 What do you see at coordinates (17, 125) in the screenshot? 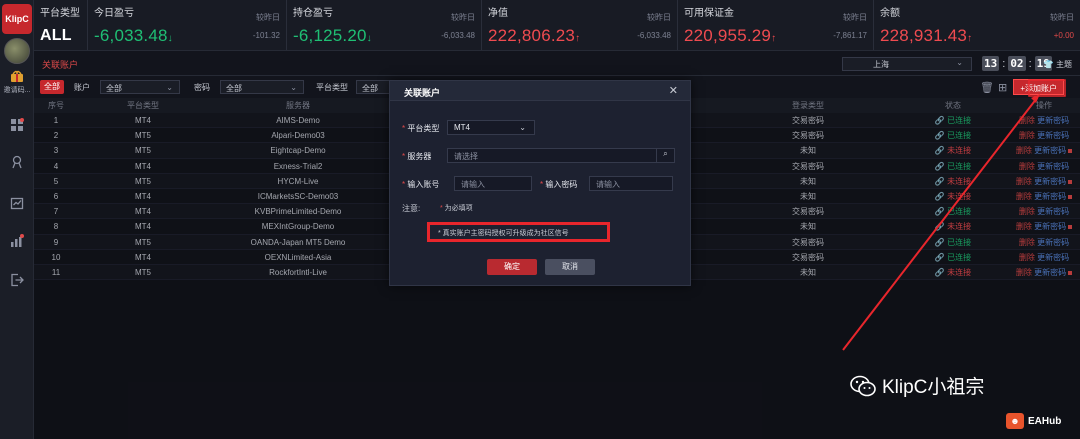
I see `rail-item-dashboard` at bounding box center [17, 125].